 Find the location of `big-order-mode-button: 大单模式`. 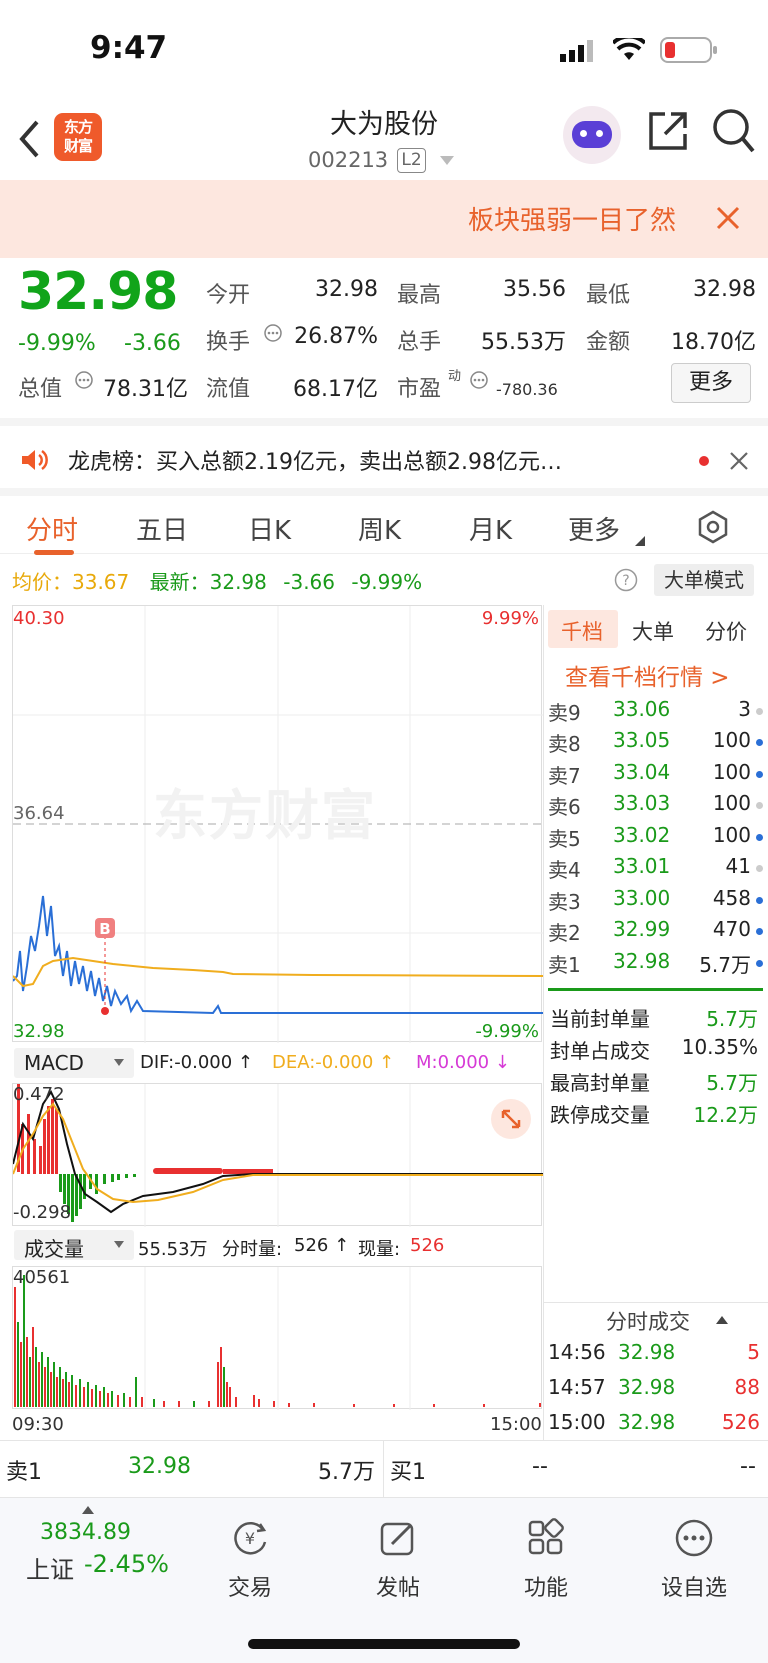

big-order-mode-button: 大单模式 is located at coordinates (704, 580).